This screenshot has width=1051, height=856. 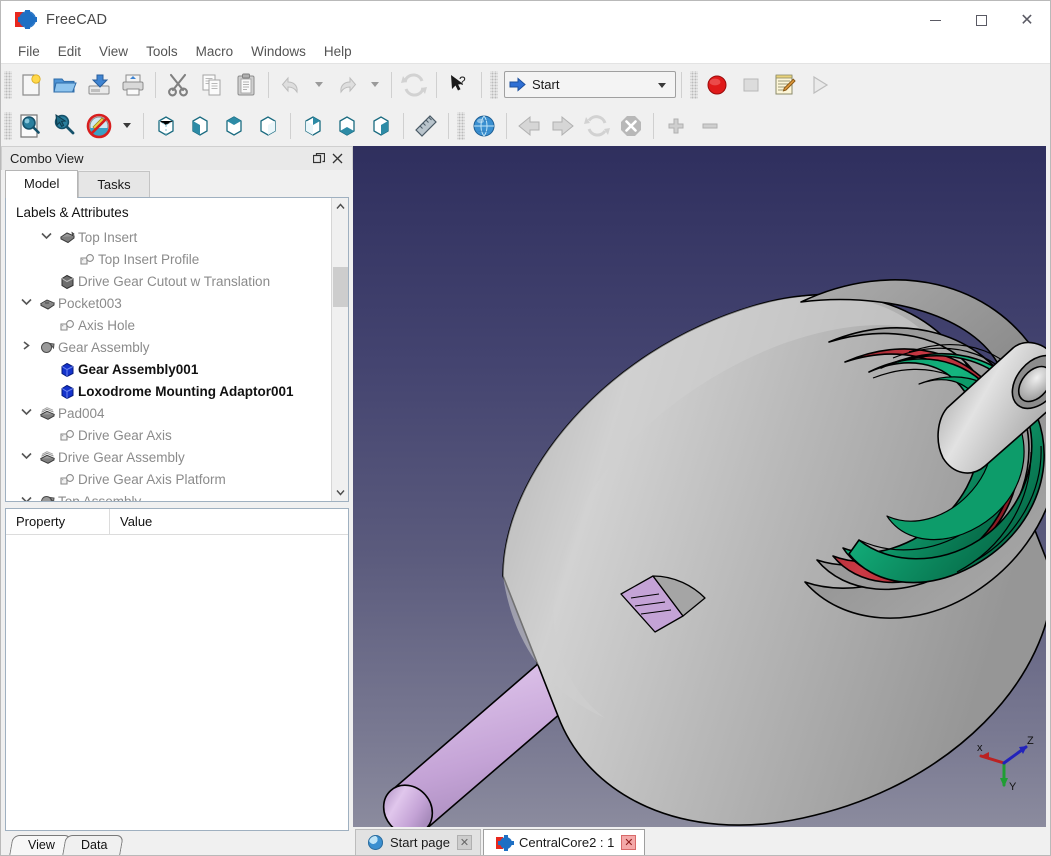 I want to click on tree-item: Gear Assembly, so click(x=168, y=347).